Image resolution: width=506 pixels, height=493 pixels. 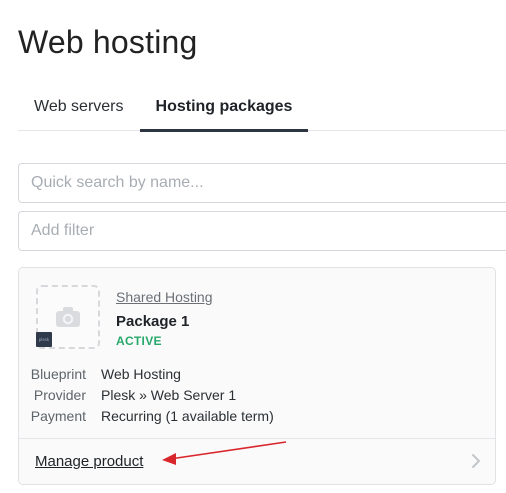 What do you see at coordinates (58, 416) in the screenshot?
I see `detail-label: Payment` at bounding box center [58, 416].